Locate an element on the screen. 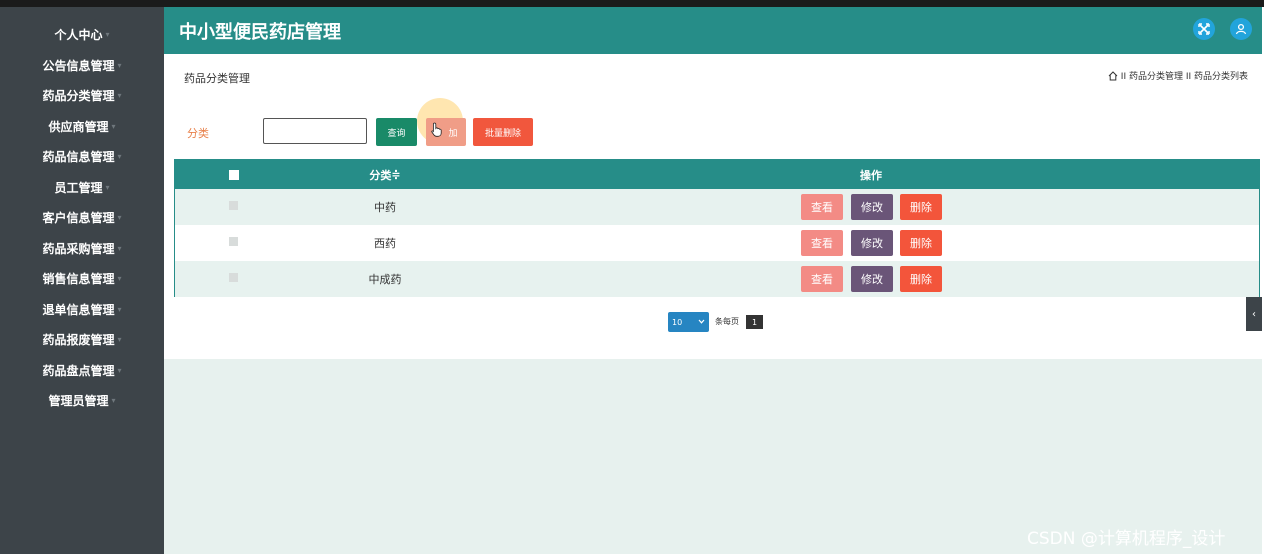 The height and width of the screenshot is (554, 1264). table-header: 分类 ≑ 操作 is located at coordinates (717, 174).